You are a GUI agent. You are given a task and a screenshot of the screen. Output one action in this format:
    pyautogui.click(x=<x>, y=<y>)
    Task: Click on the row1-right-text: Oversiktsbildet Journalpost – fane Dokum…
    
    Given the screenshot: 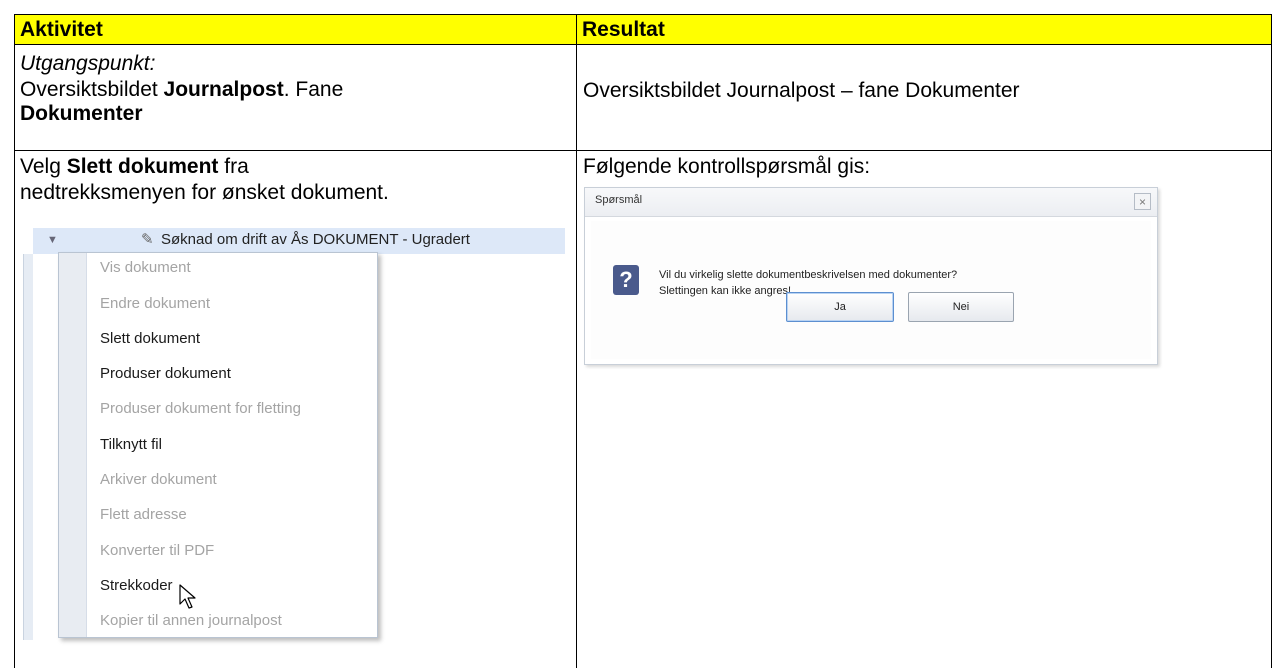 What is the action you would take?
    pyautogui.click(x=801, y=90)
    